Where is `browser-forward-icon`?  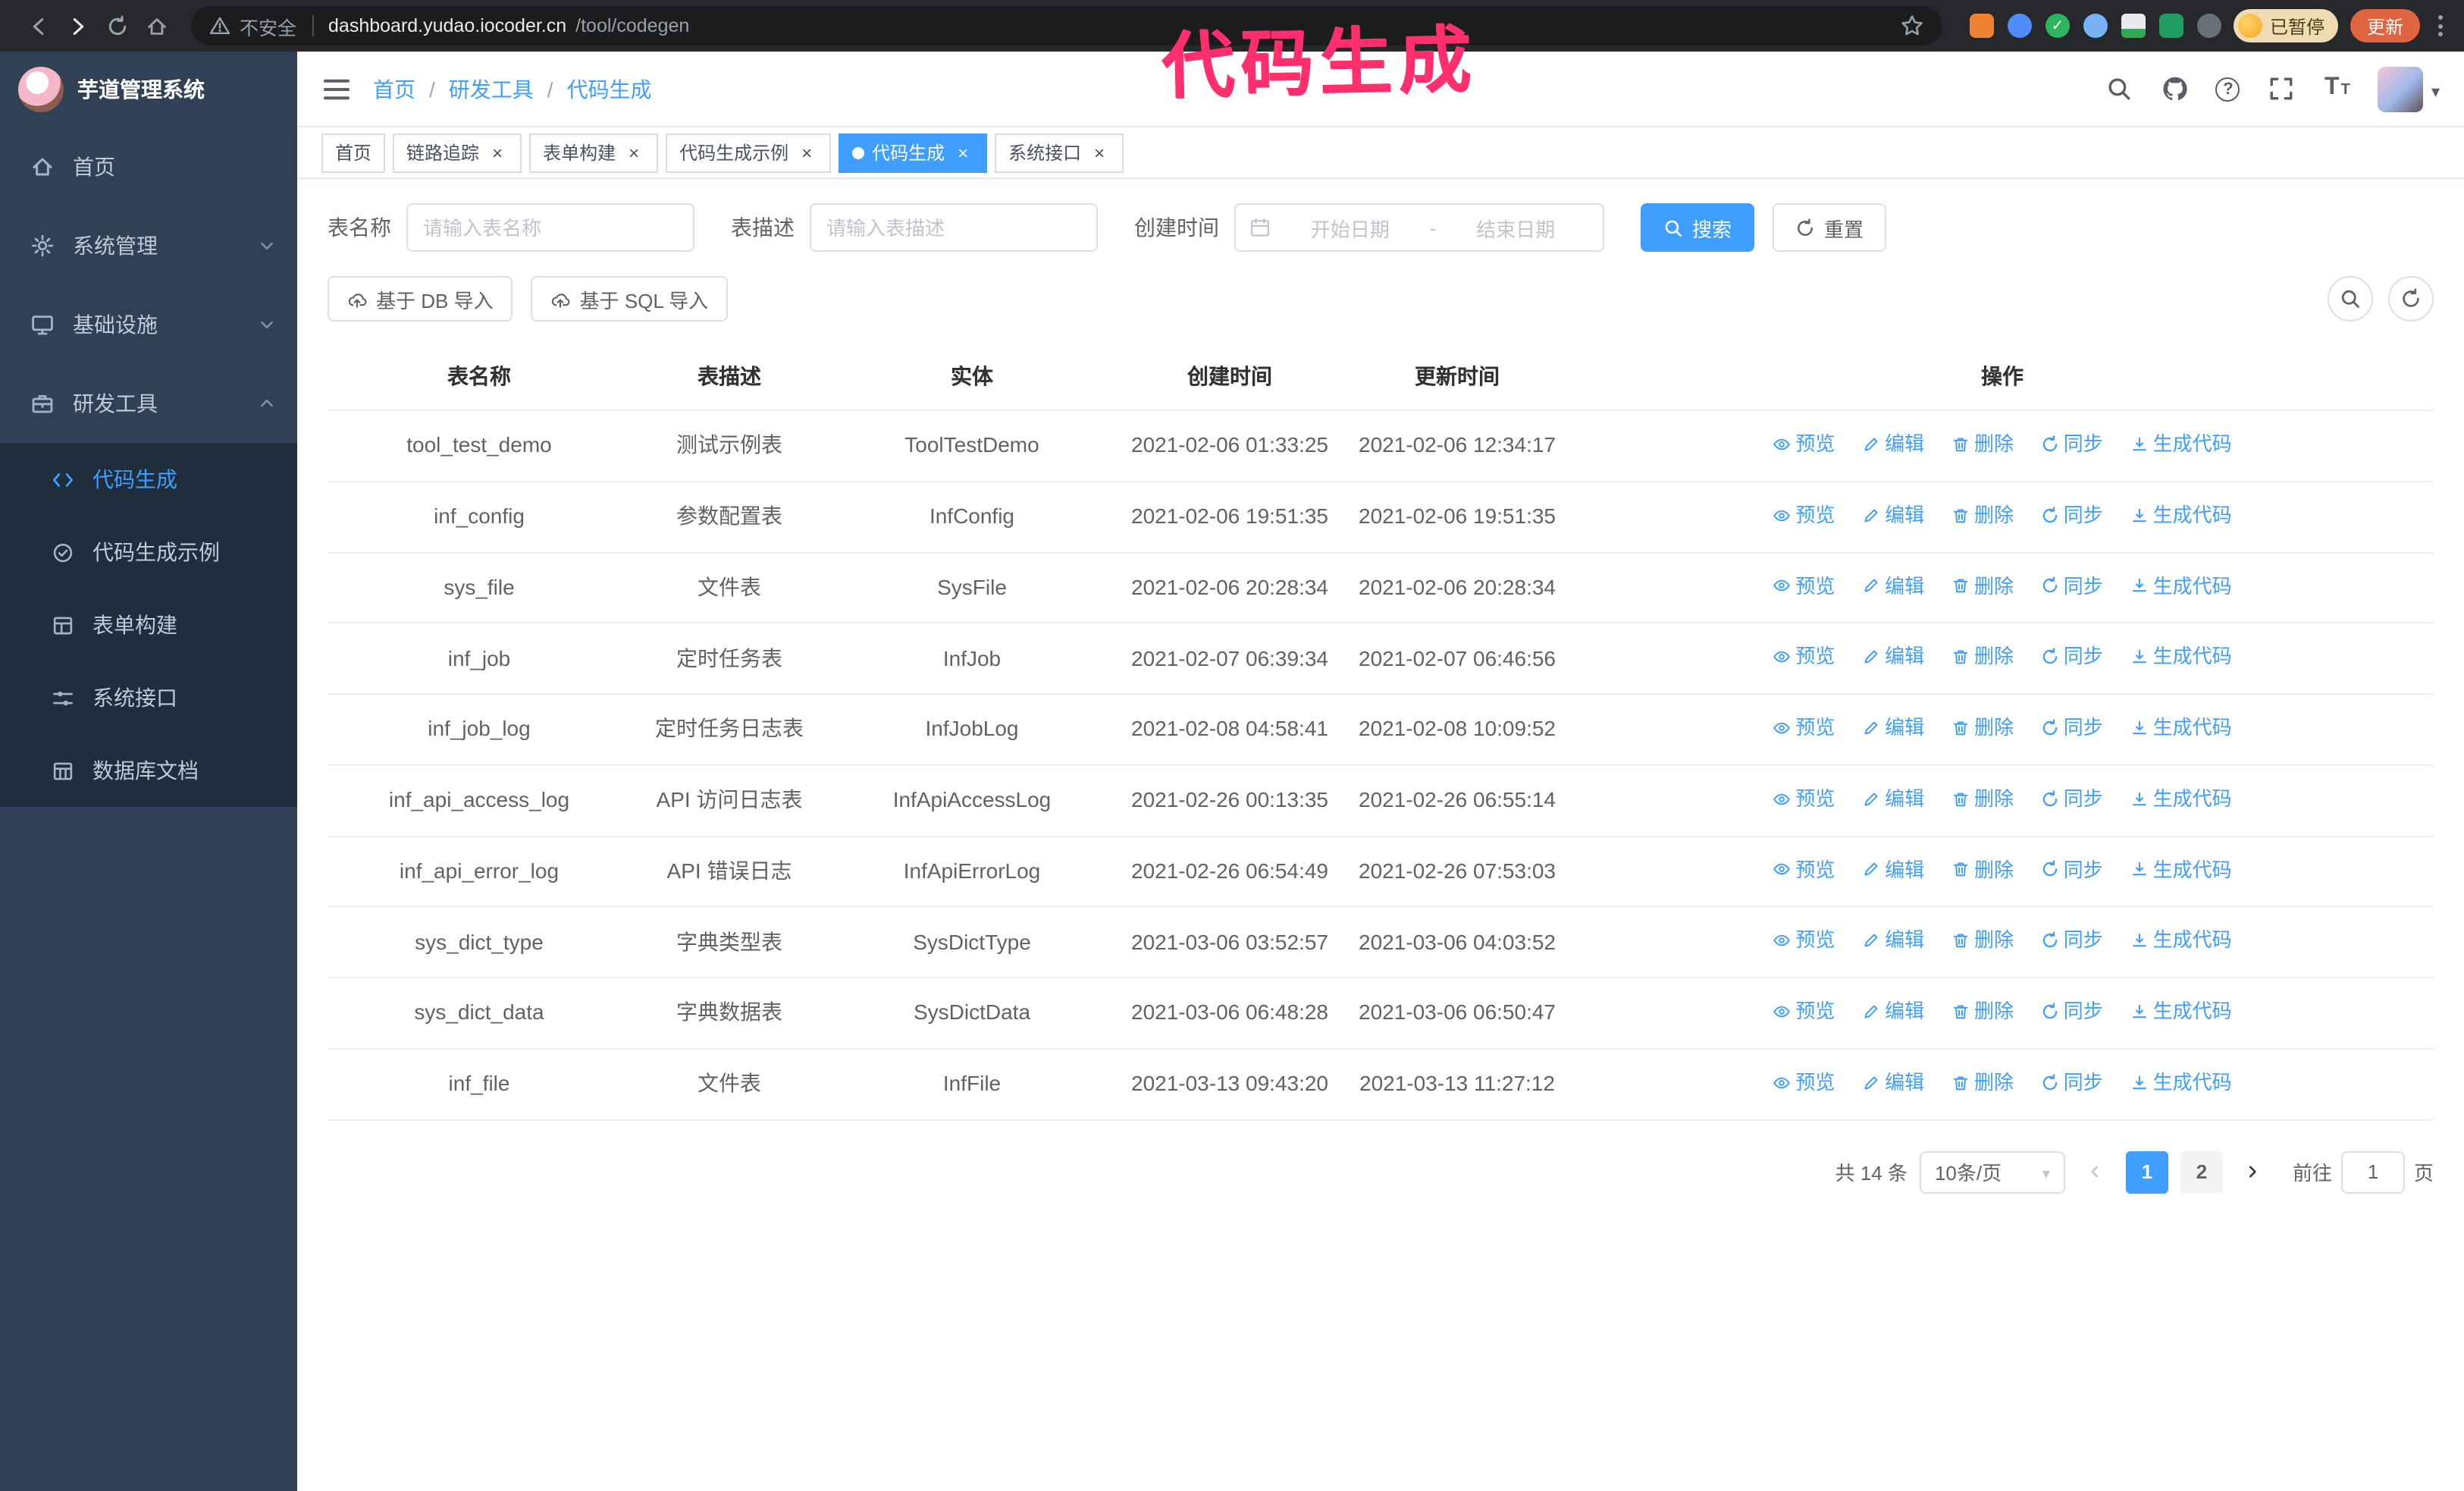 browser-forward-icon is located at coordinates (77, 26).